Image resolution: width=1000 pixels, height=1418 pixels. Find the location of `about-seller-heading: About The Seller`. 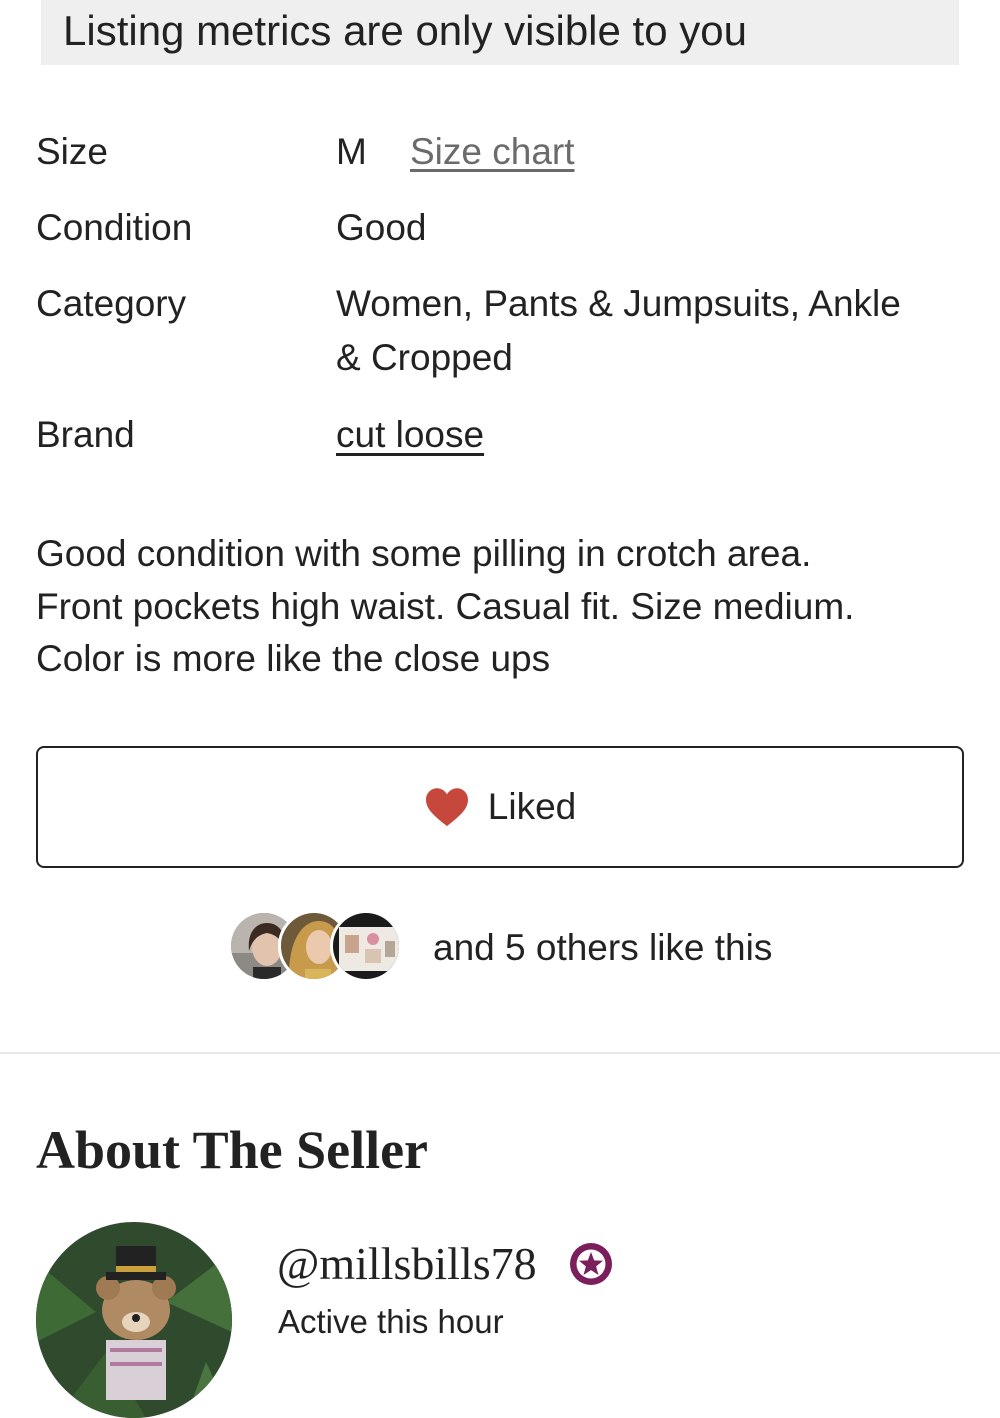

about-seller-heading: About The Seller is located at coordinates (232, 1150).